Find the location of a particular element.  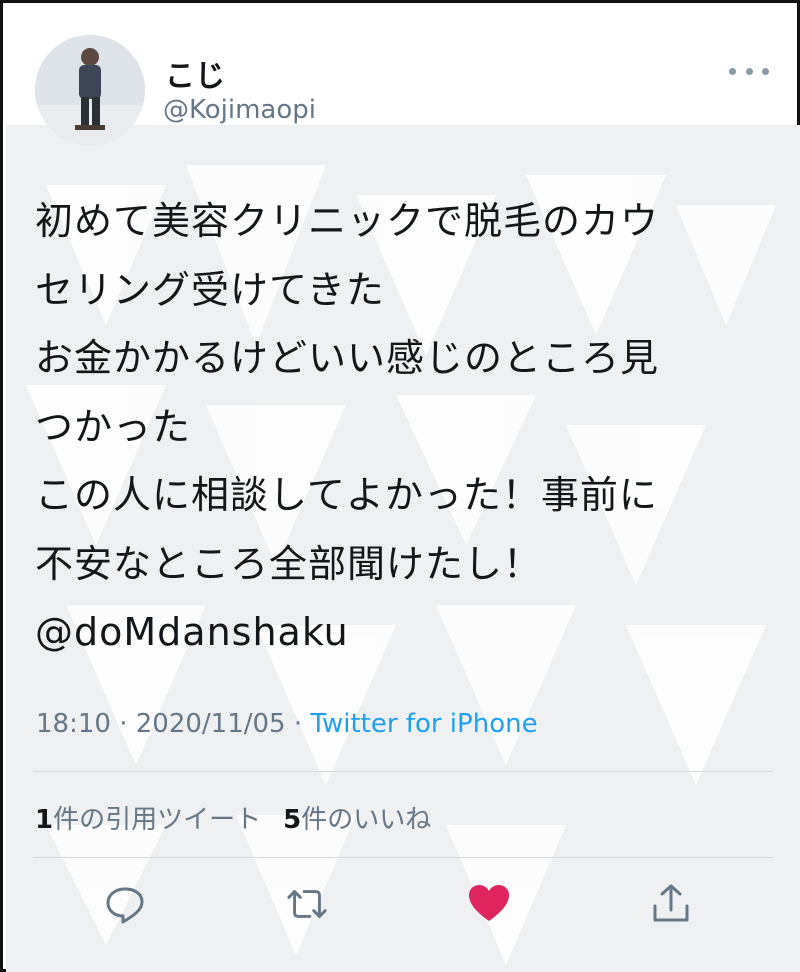

tweet-line: つかった is located at coordinates (113, 426).